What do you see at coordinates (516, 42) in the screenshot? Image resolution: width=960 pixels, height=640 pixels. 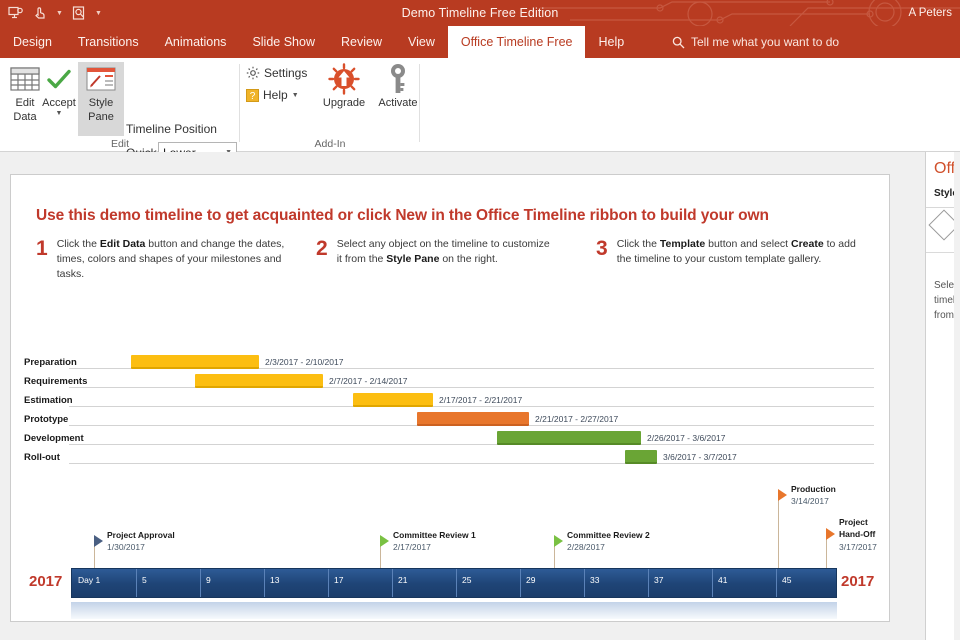 I see `tab-office-timeline-free: Office Timeline Free` at bounding box center [516, 42].